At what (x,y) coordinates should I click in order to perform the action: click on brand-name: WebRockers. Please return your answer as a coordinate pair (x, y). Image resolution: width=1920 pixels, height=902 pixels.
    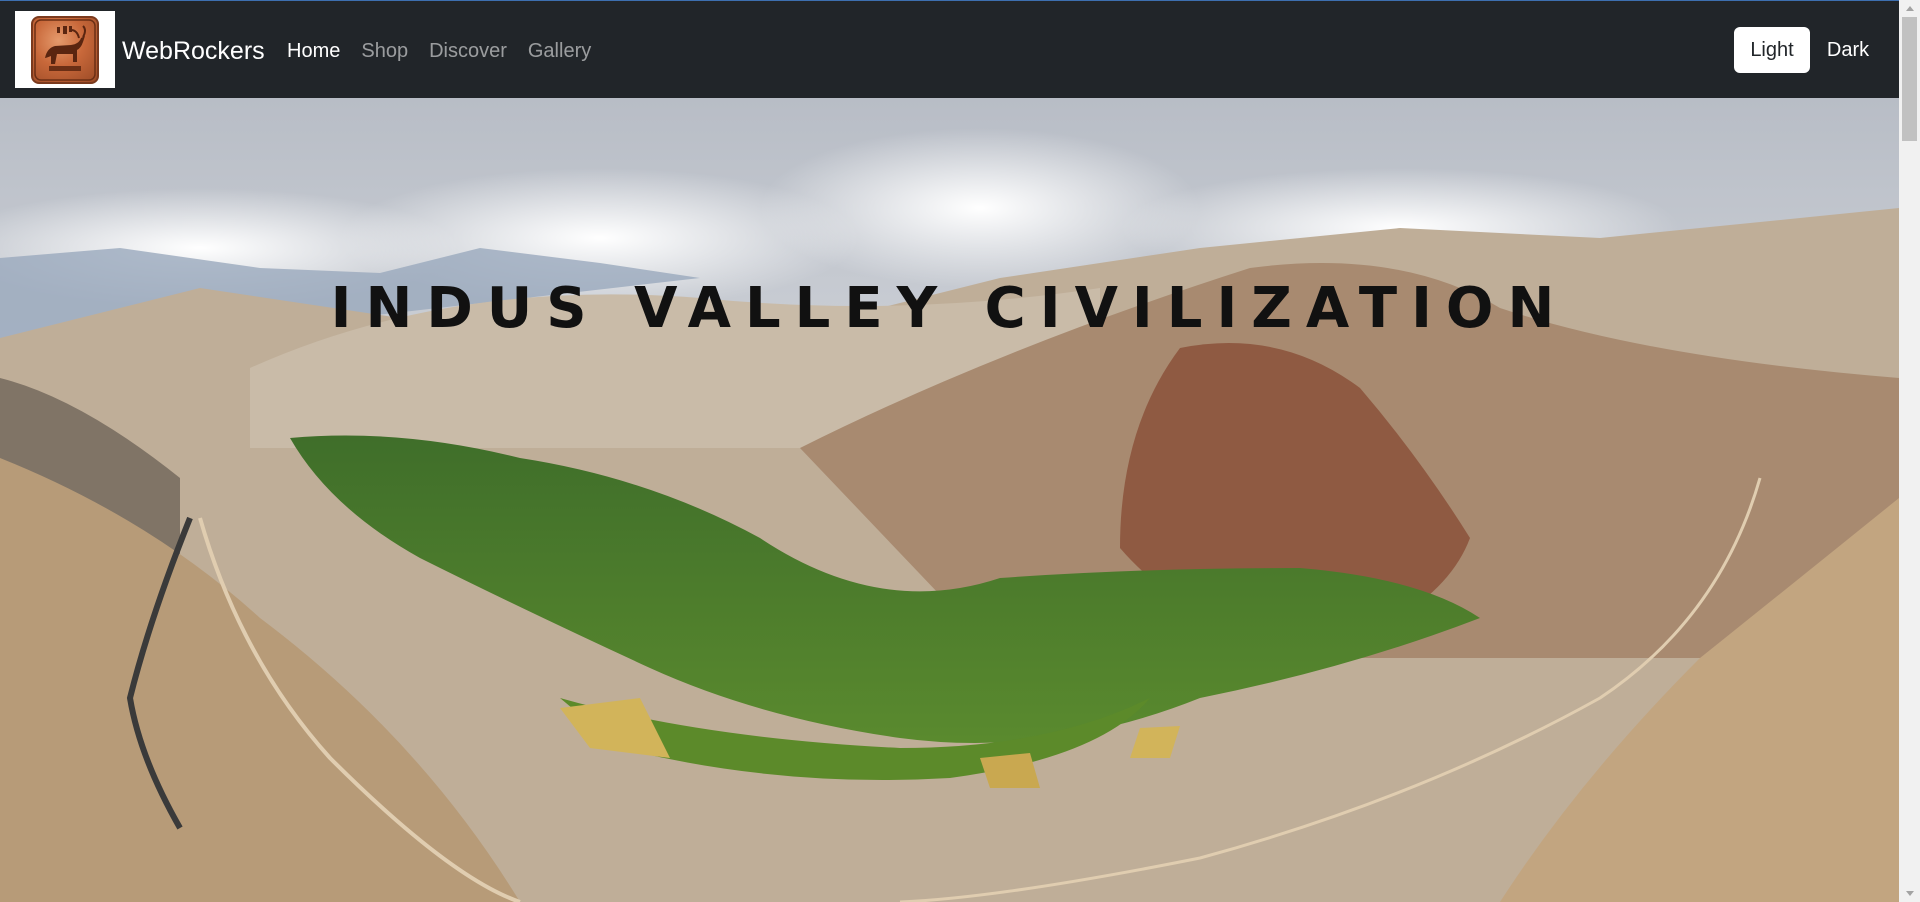
    Looking at the image, I should click on (193, 51).